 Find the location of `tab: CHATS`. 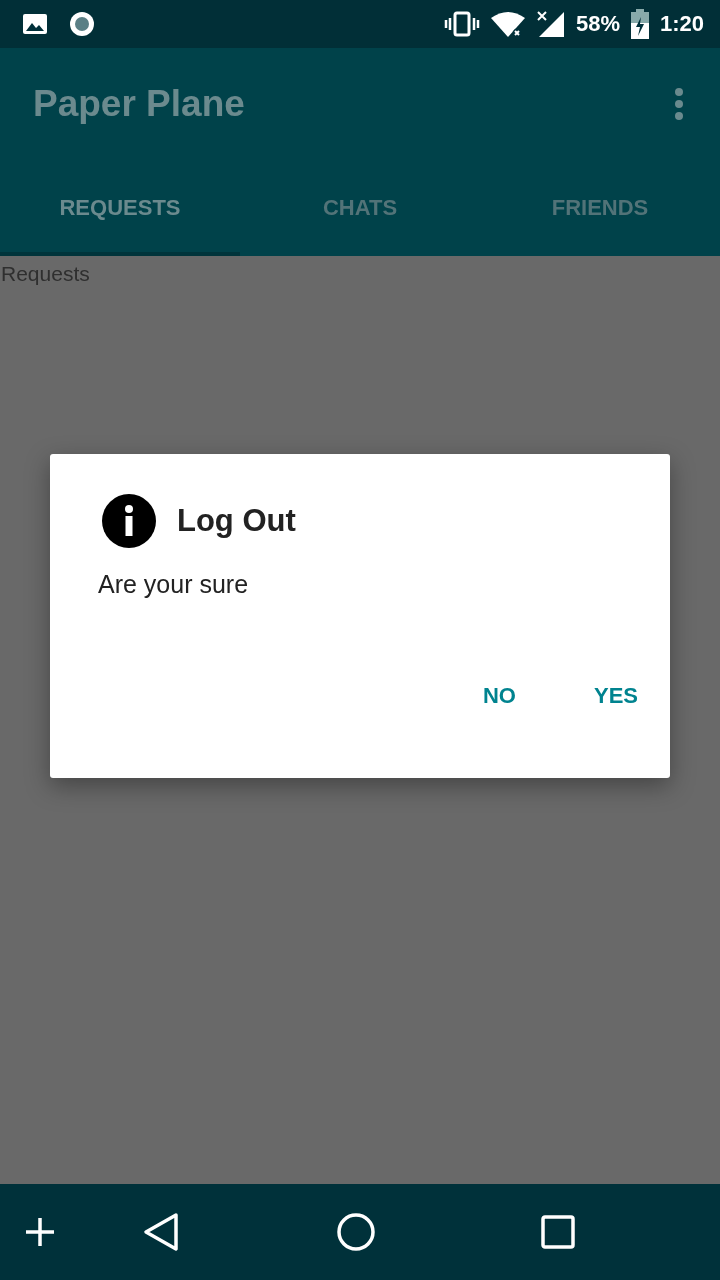

tab: CHATS is located at coordinates (360, 208).